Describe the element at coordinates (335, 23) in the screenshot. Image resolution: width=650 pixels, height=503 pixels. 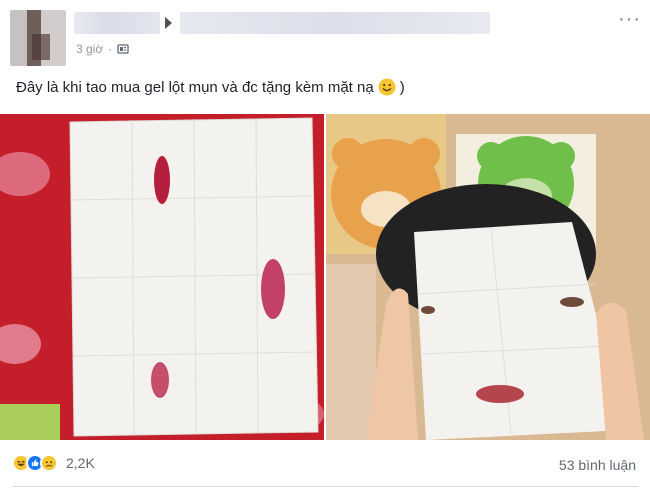
I see `group-name-blurred` at that location.